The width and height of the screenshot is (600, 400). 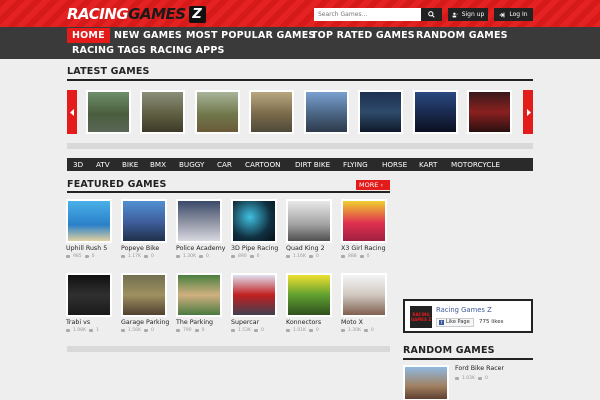 I want to click on game-card: Popeye Bike 1.17K 0, so click(x=144, y=229).